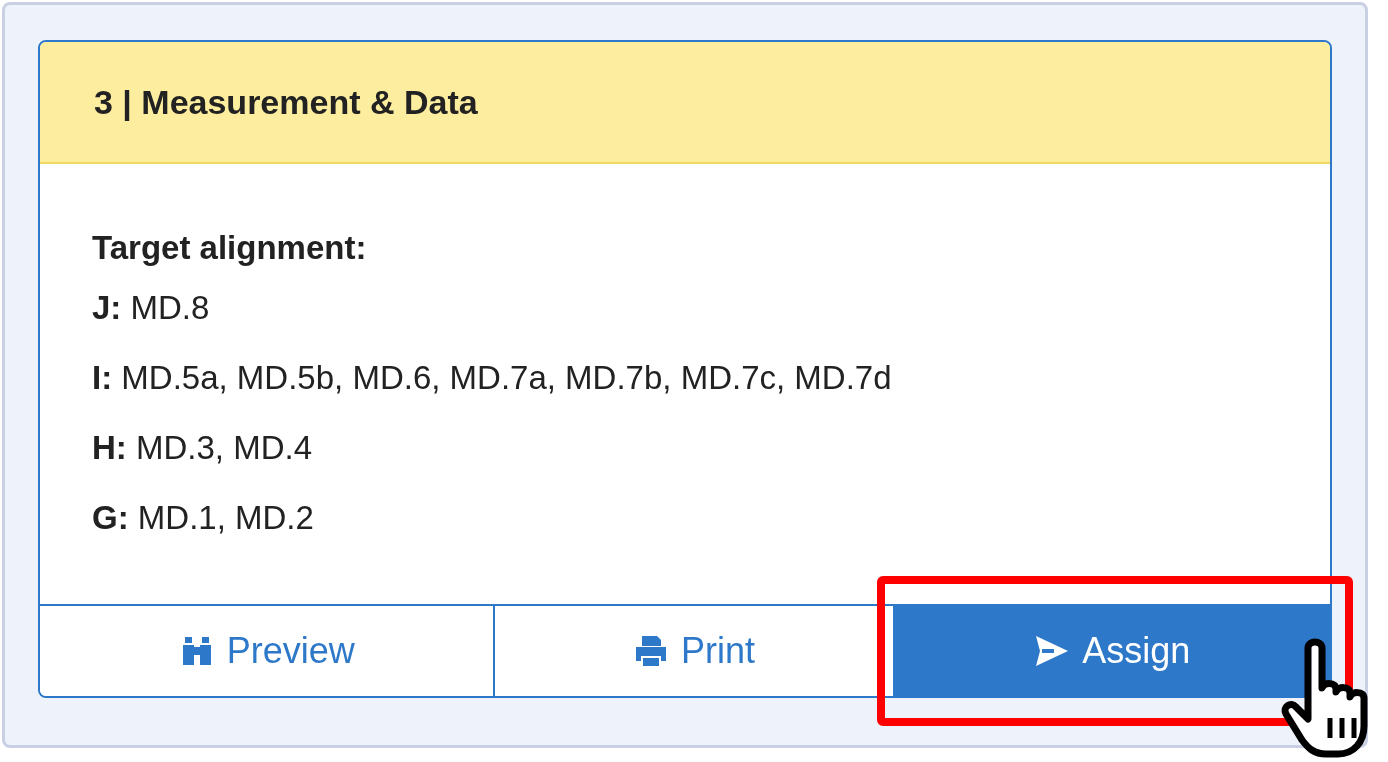 This screenshot has height=762, width=1388. What do you see at coordinates (286, 102) in the screenshot?
I see `card-title: 3 | Measurement & Data` at bounding box center [286, 102].